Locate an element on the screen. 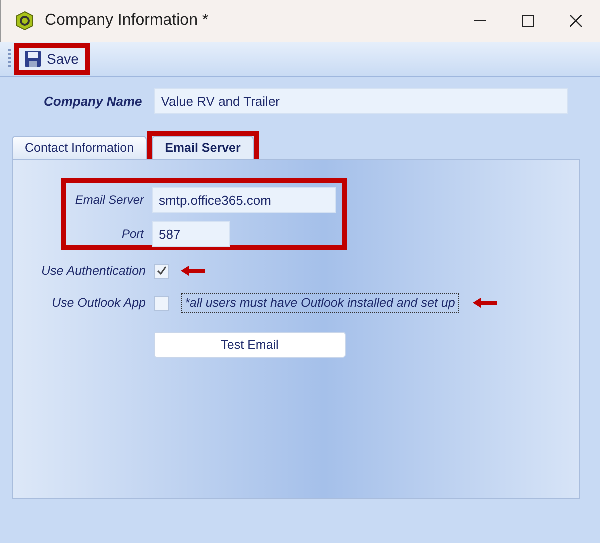  close-icon is located at coordinates (576, 21).